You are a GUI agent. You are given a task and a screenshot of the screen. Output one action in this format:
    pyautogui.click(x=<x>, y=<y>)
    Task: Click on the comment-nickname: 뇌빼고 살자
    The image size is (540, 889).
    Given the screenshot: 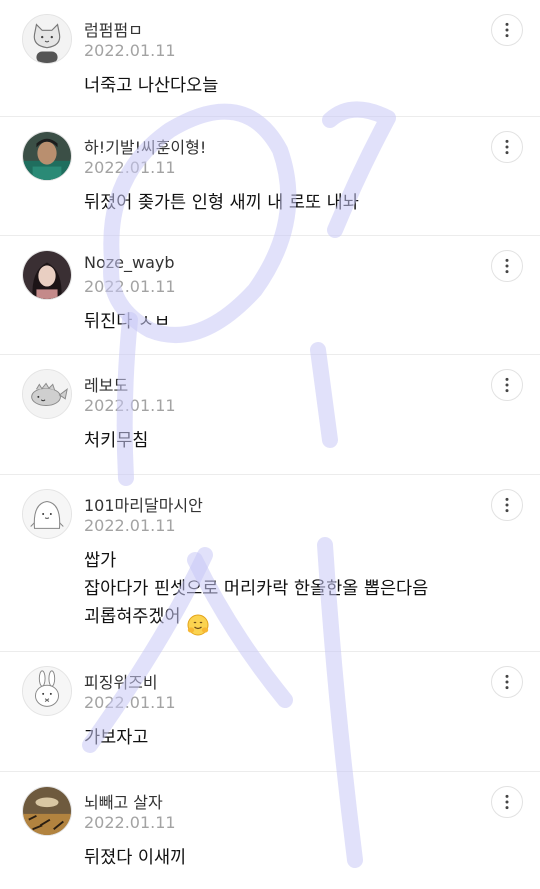 What is the action you would take?
    pyautogui.click(x=123, y=801)
    